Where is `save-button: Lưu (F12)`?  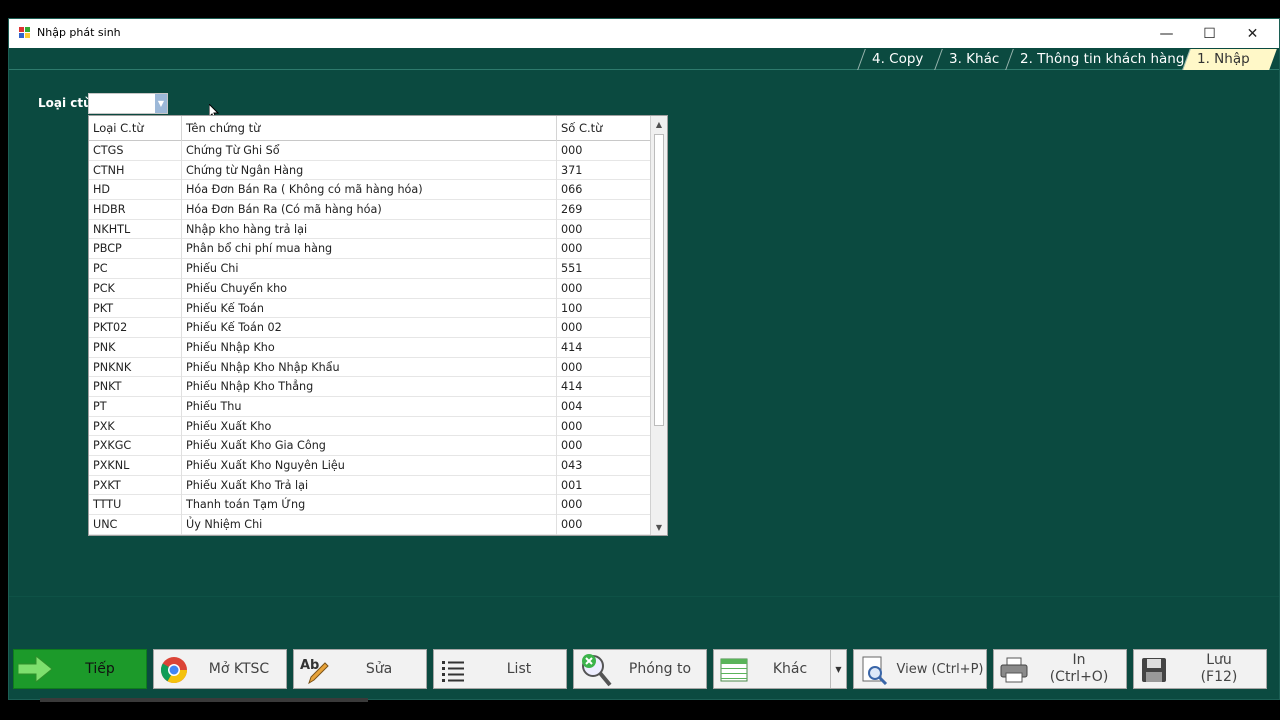 save-button: Lưu (F12) is located at coordinates (1200, 669).